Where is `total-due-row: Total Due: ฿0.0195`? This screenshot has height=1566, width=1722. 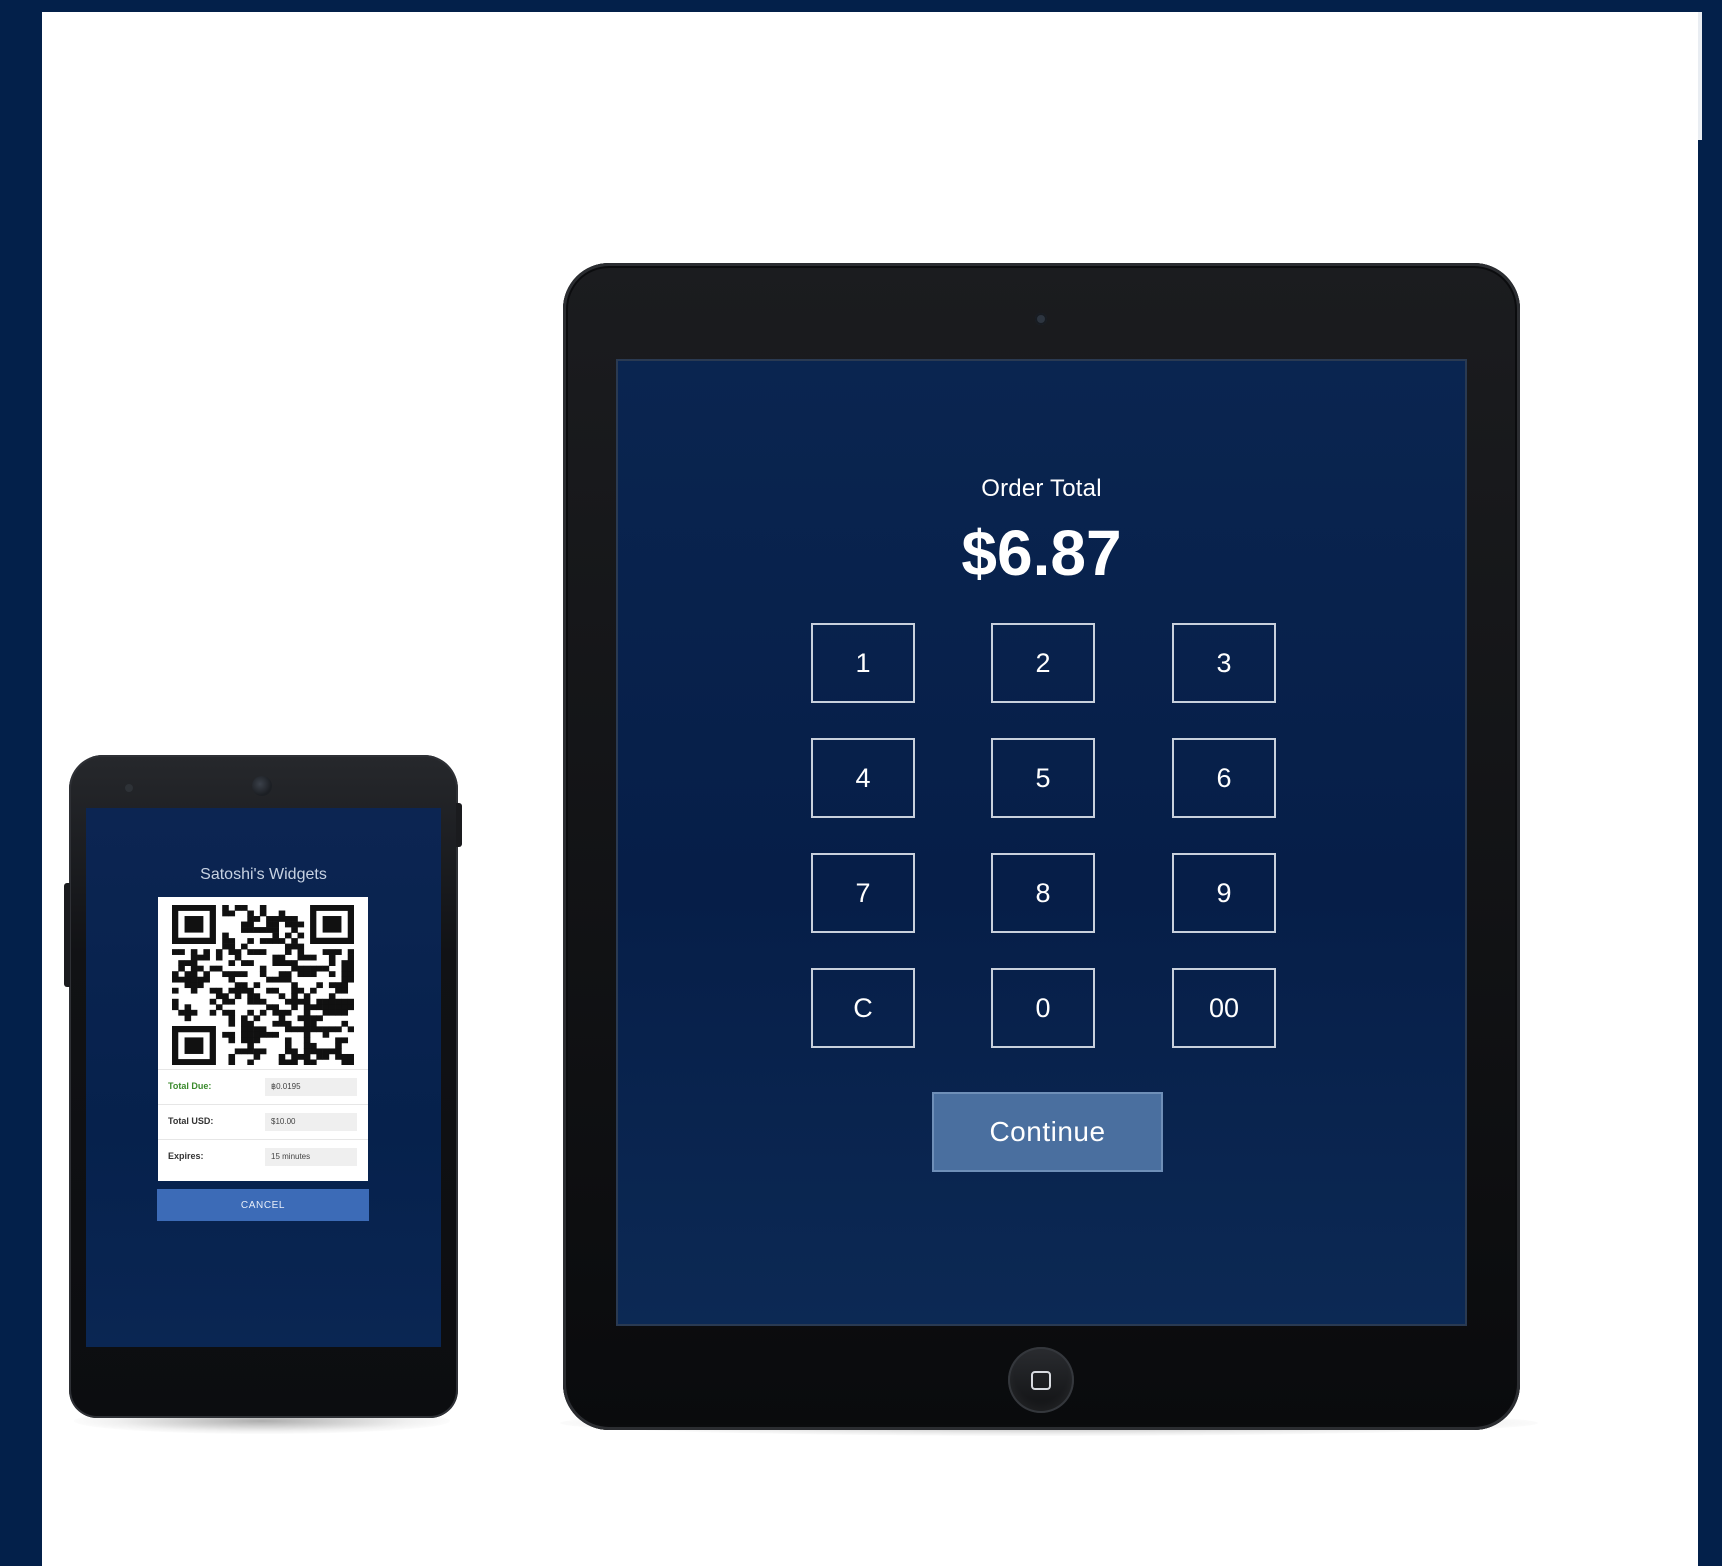
total-due-row: Total Due: ฿0.0195 is located at coordinates (263, 1086).